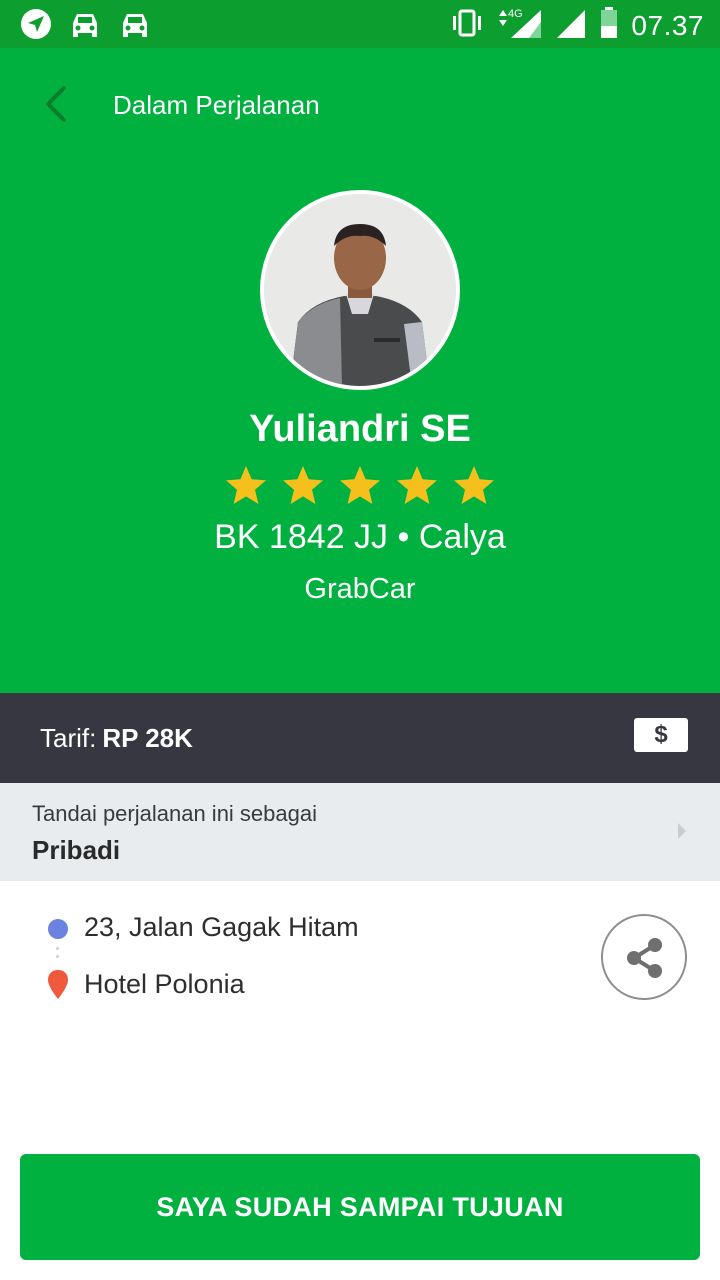  What do you see at coordinates (174, 813) in the screenshot?
I see `trip-tag-label: Tandai perjalanan ini sebagai` at bounding box center [174, 813].